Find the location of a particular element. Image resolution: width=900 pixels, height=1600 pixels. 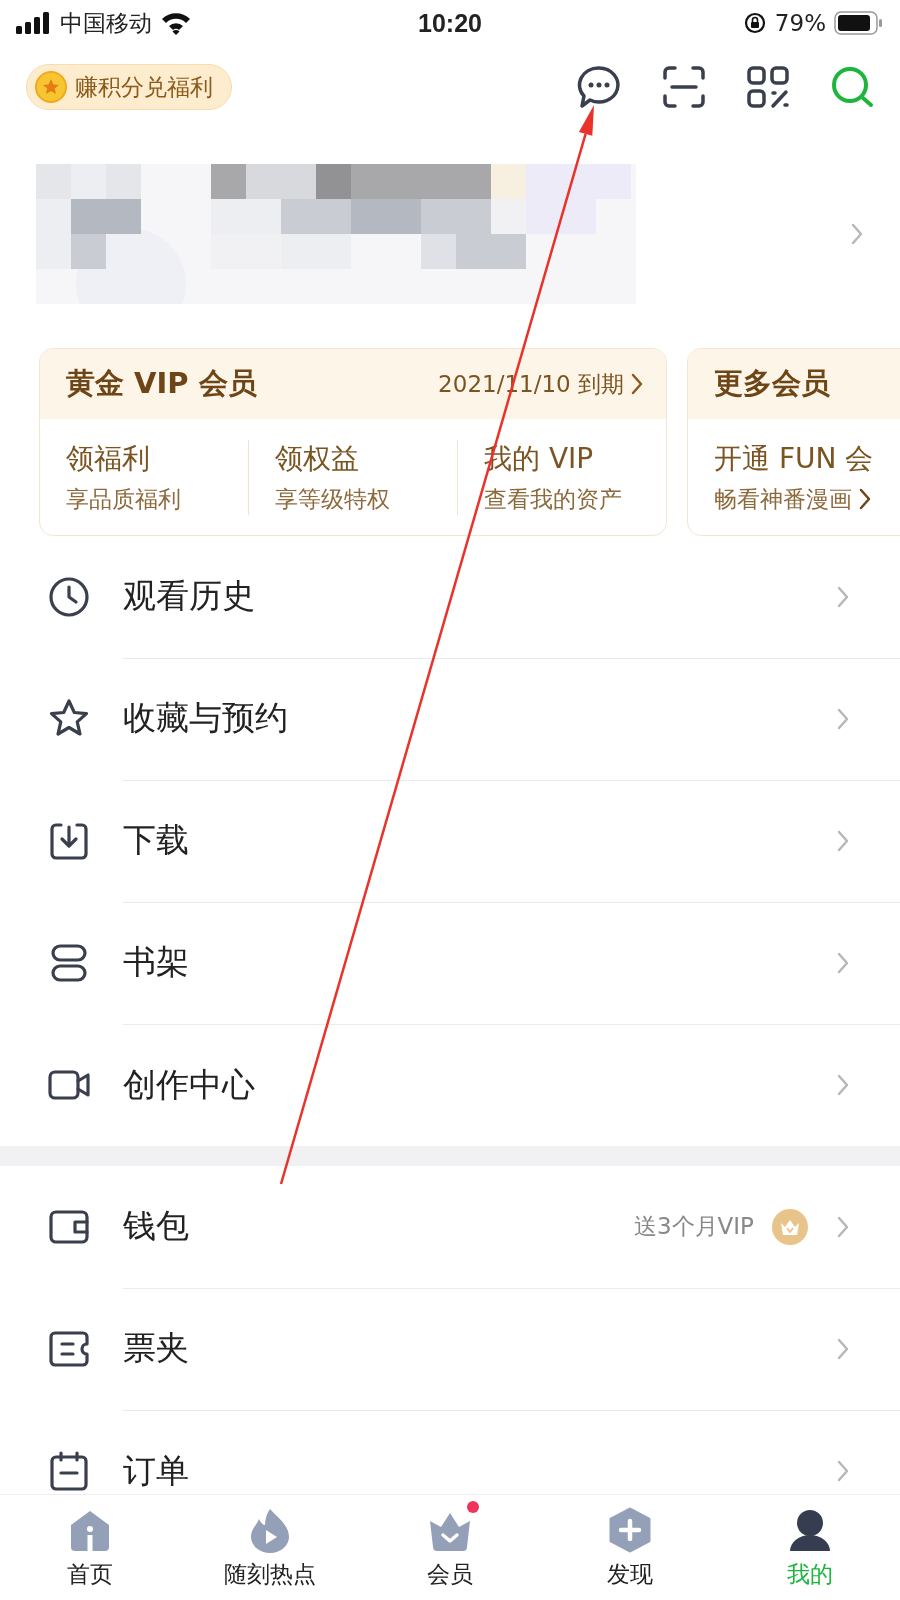

crown-icon is located at coordinates (790, 1226).